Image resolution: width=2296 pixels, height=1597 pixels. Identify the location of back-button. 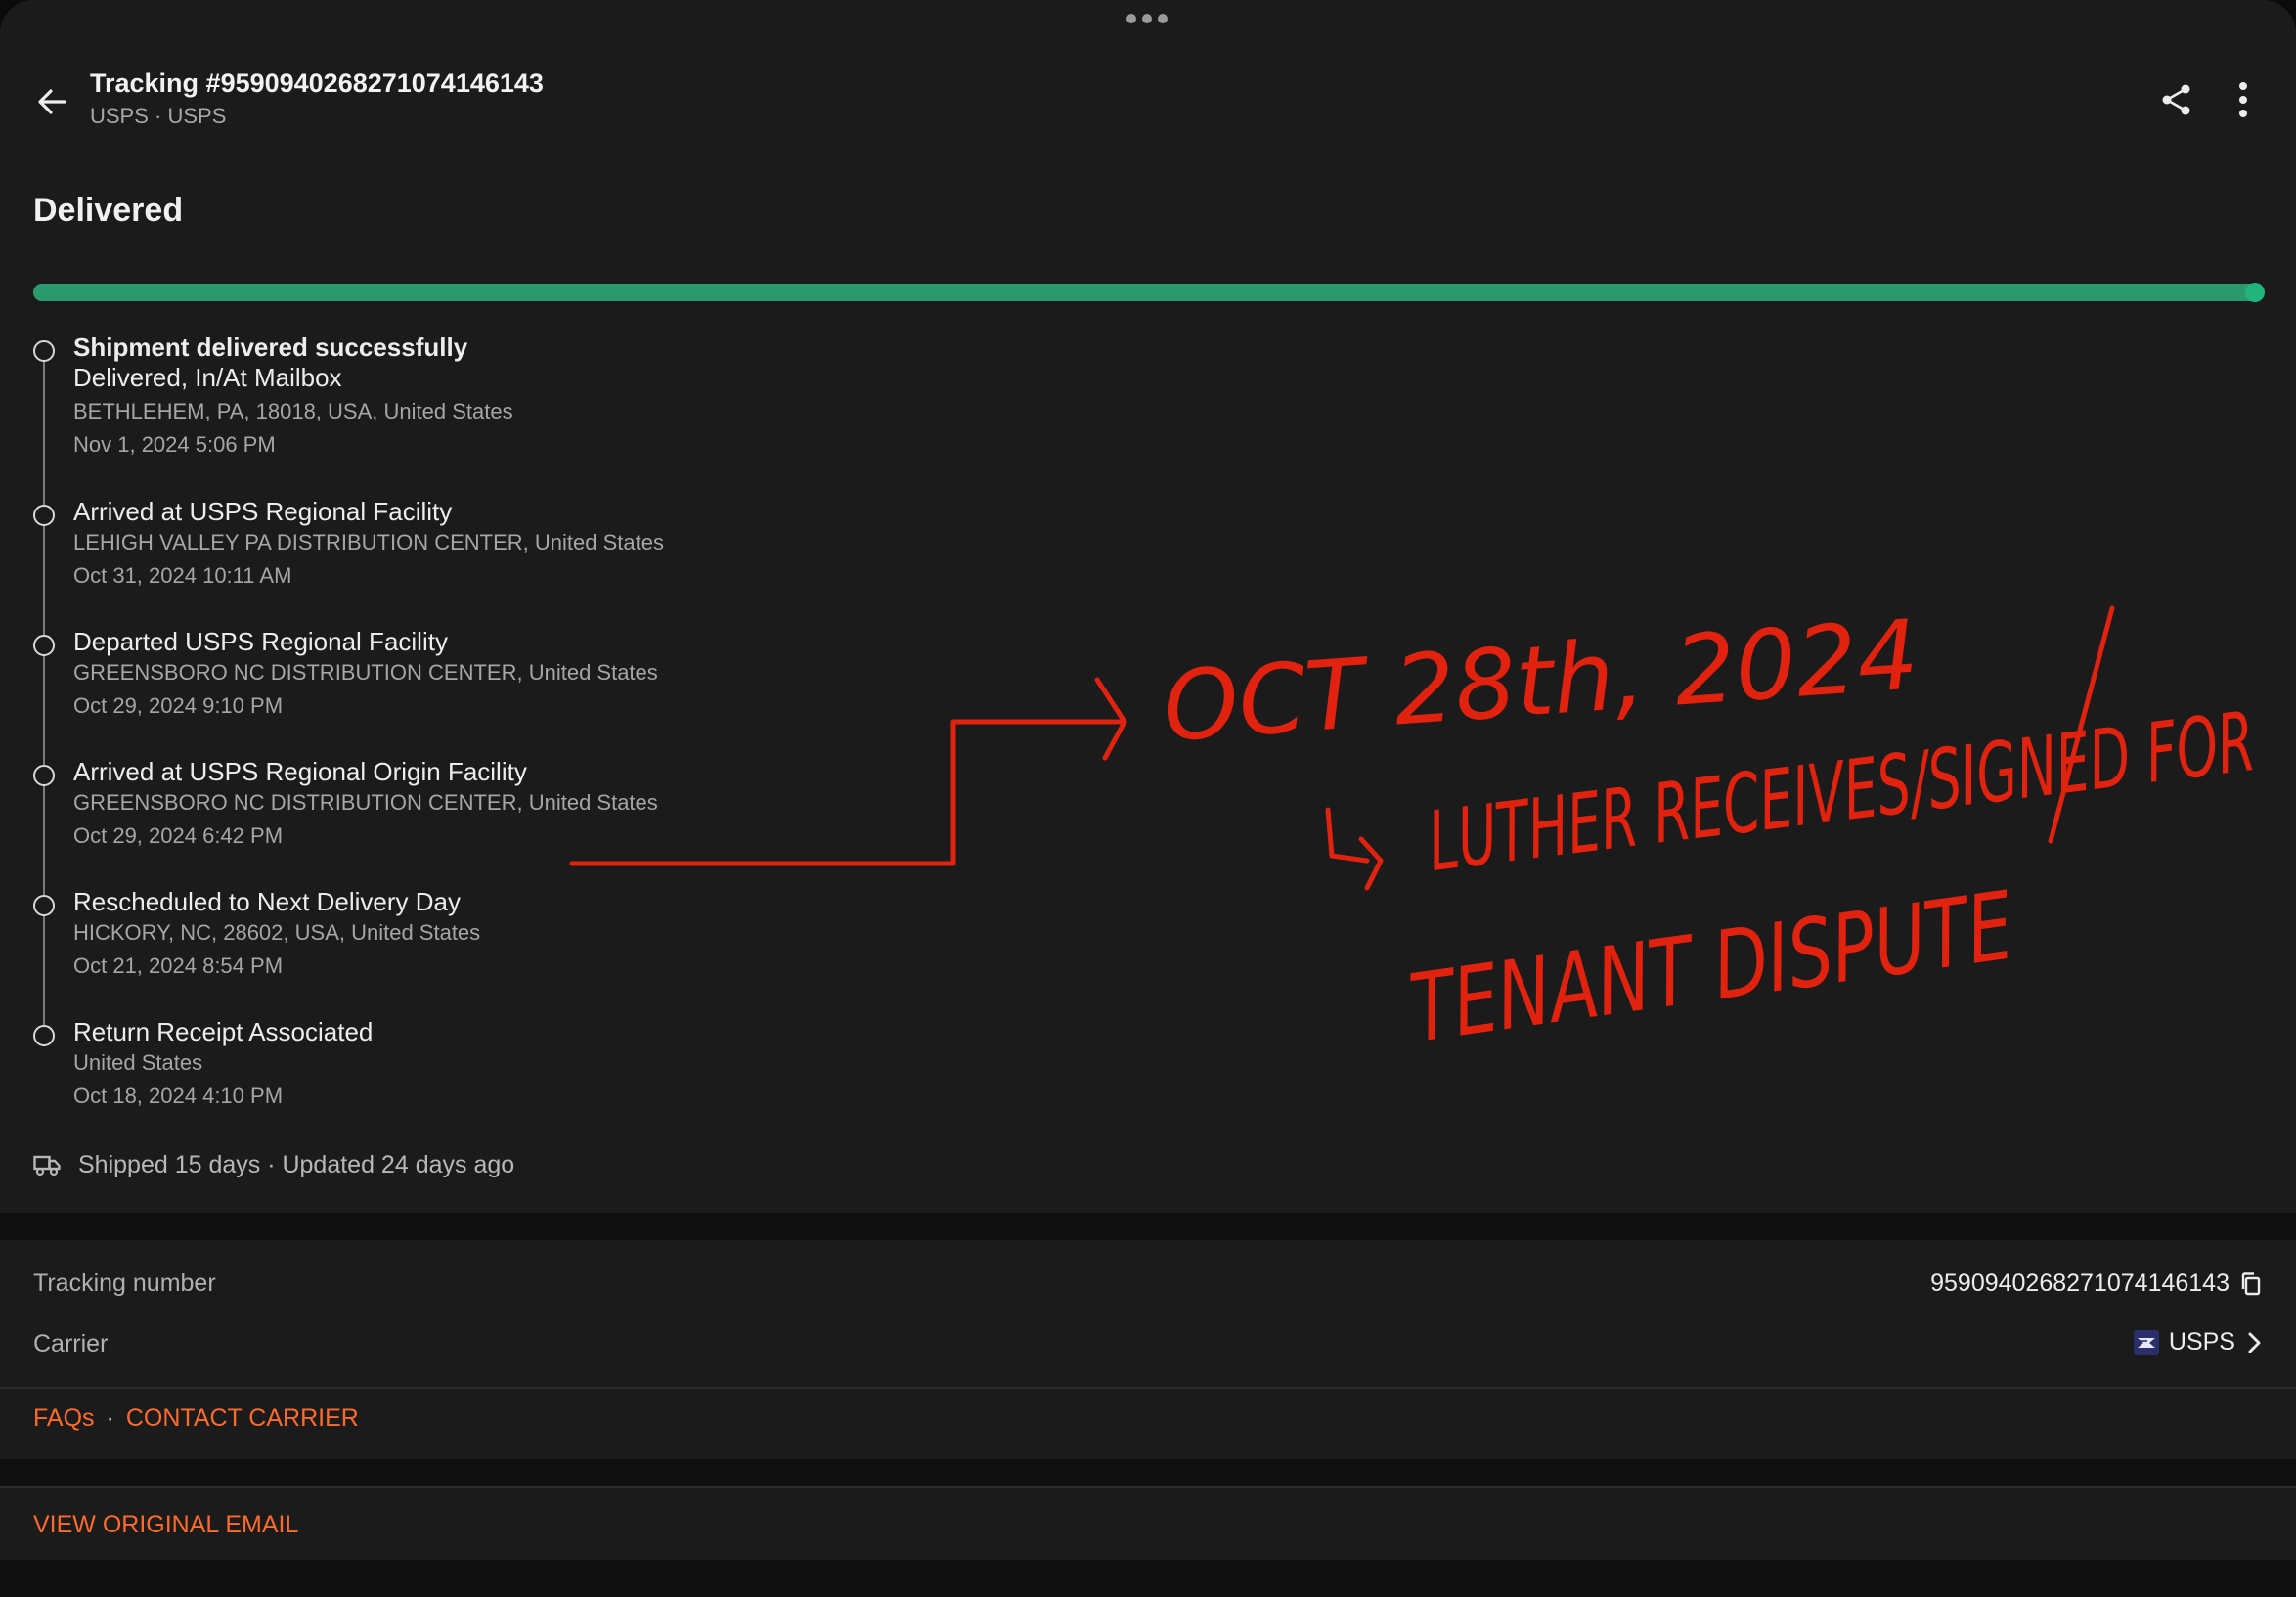
(52, 101).